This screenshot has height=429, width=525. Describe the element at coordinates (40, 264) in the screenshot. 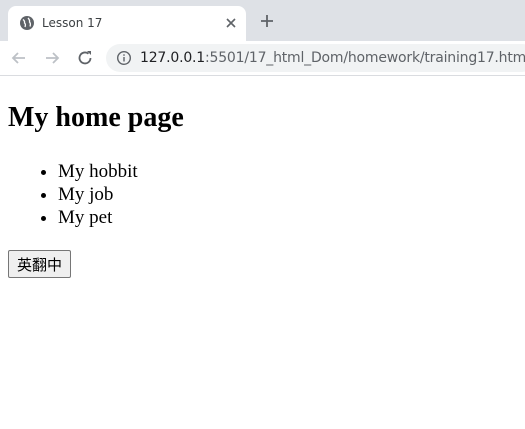

I see `translate-button: 英翻中` at that location.